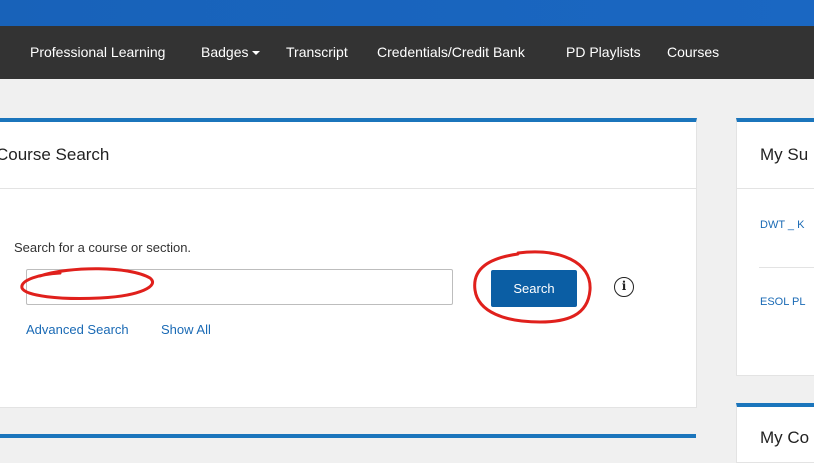  I want to click on nav-item-pd-playlists: PD Playlists, so click(603, 52).